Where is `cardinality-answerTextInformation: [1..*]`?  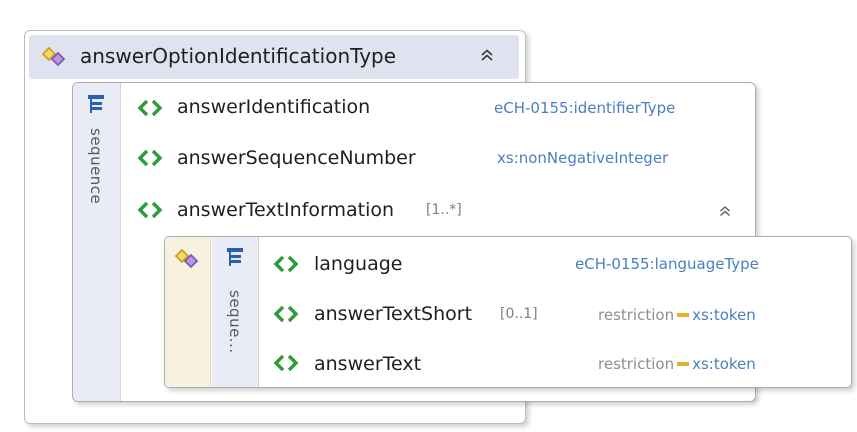
cardinality-answerTextInformation: [1..*] is located at coordinates (444, 210).